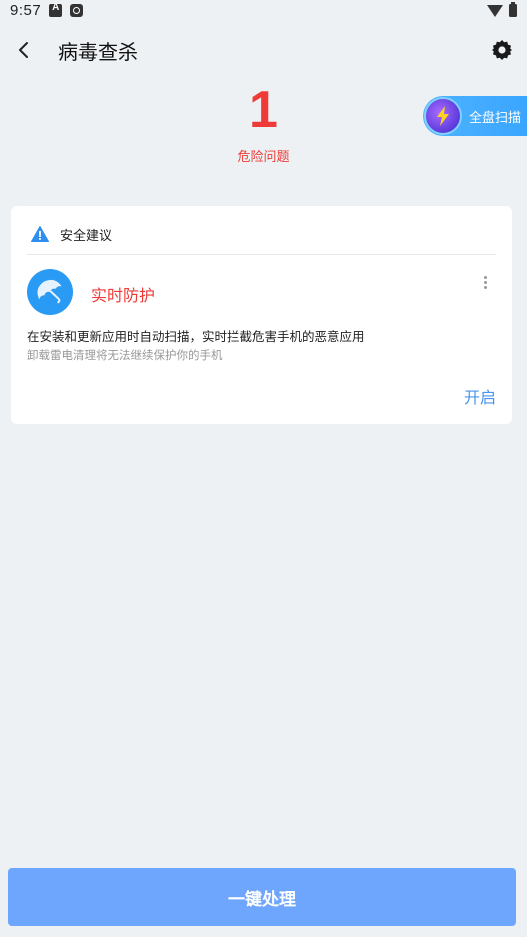 The height and width of the screenshot is (937, 527). Describe the element at coordinates (263, 10) in the screenshot. I see `status-bar: 9:57` at that location.